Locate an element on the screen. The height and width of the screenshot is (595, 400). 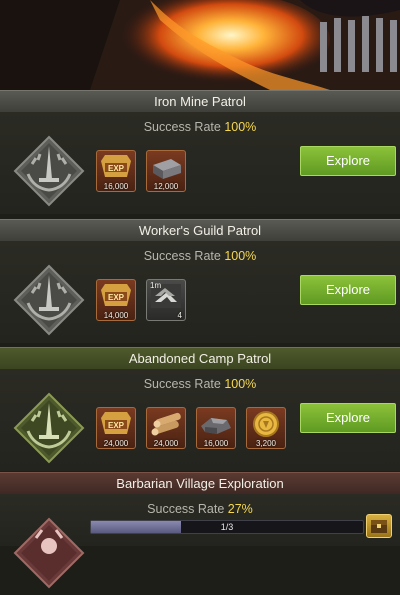
reward-exp: EXP 24,000 is located at coordinates (116, 428).